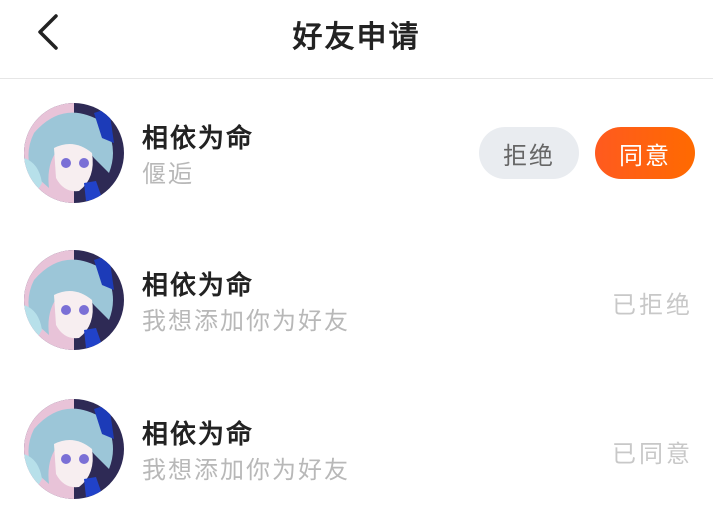  I want to click on reject-button: 拒绝, so click(529, 153).